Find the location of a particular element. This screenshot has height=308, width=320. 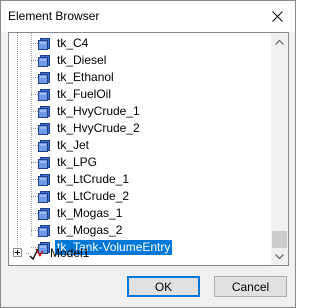

tree-node-label: tk_LtCrude_1 is located at coordinates (93, 179).